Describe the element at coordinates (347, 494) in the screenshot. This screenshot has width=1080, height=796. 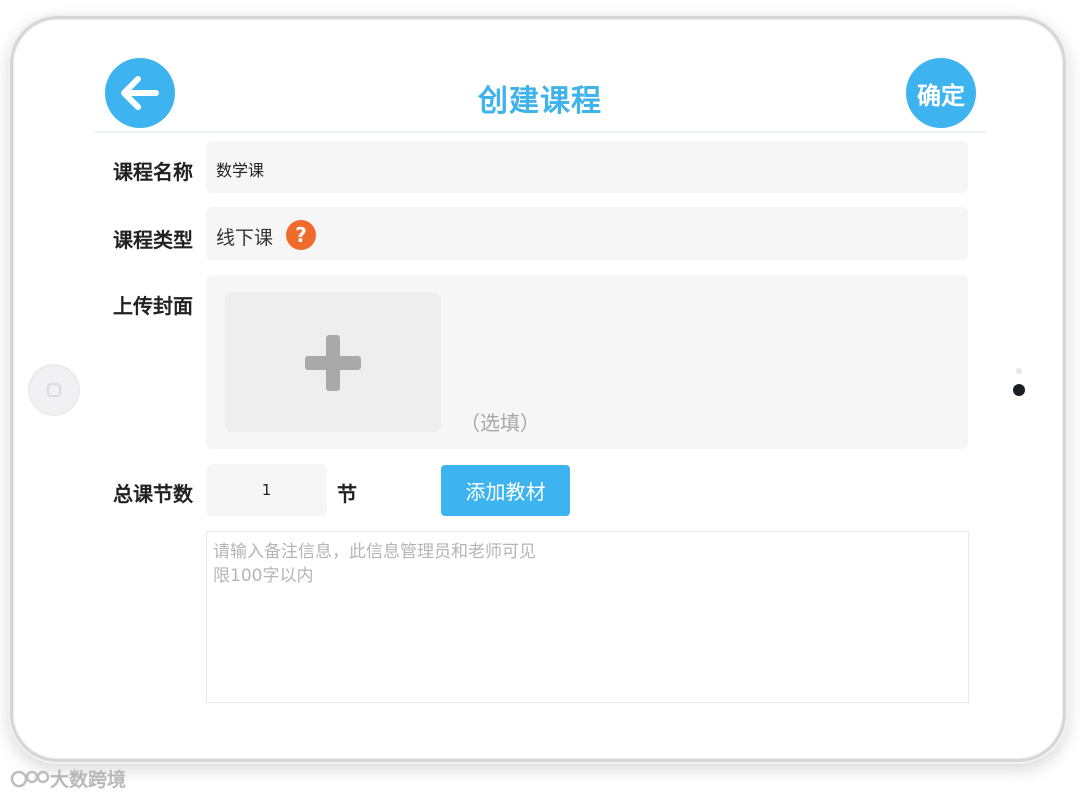
I see `lesson-unit-label: 节` at that location.